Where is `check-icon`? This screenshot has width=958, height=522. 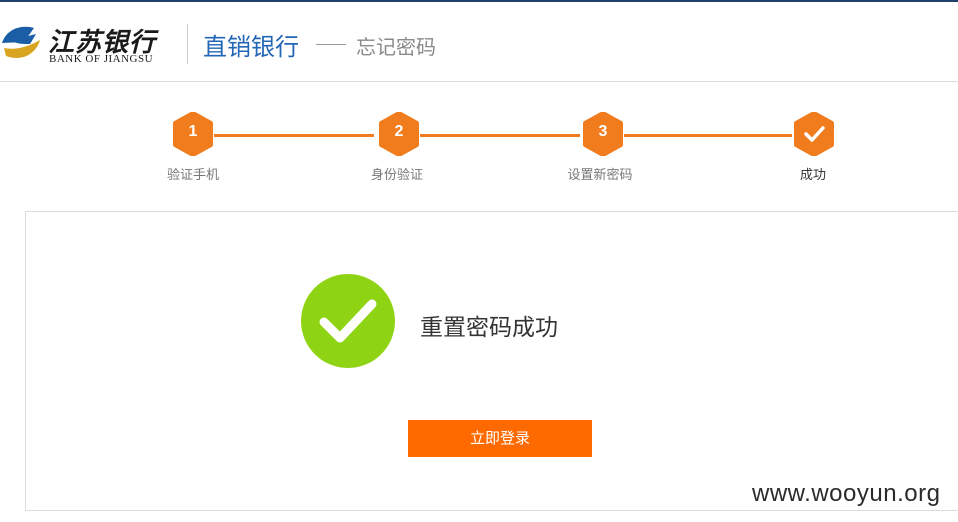 check-icon is located at coordinates (814, 134).